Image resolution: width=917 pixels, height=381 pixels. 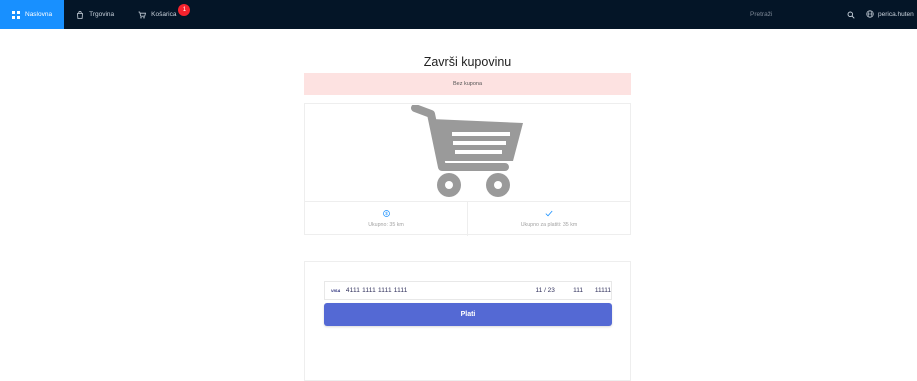 I want to click on nav-item-shop: Trgovina, so click(x=95, y=14).